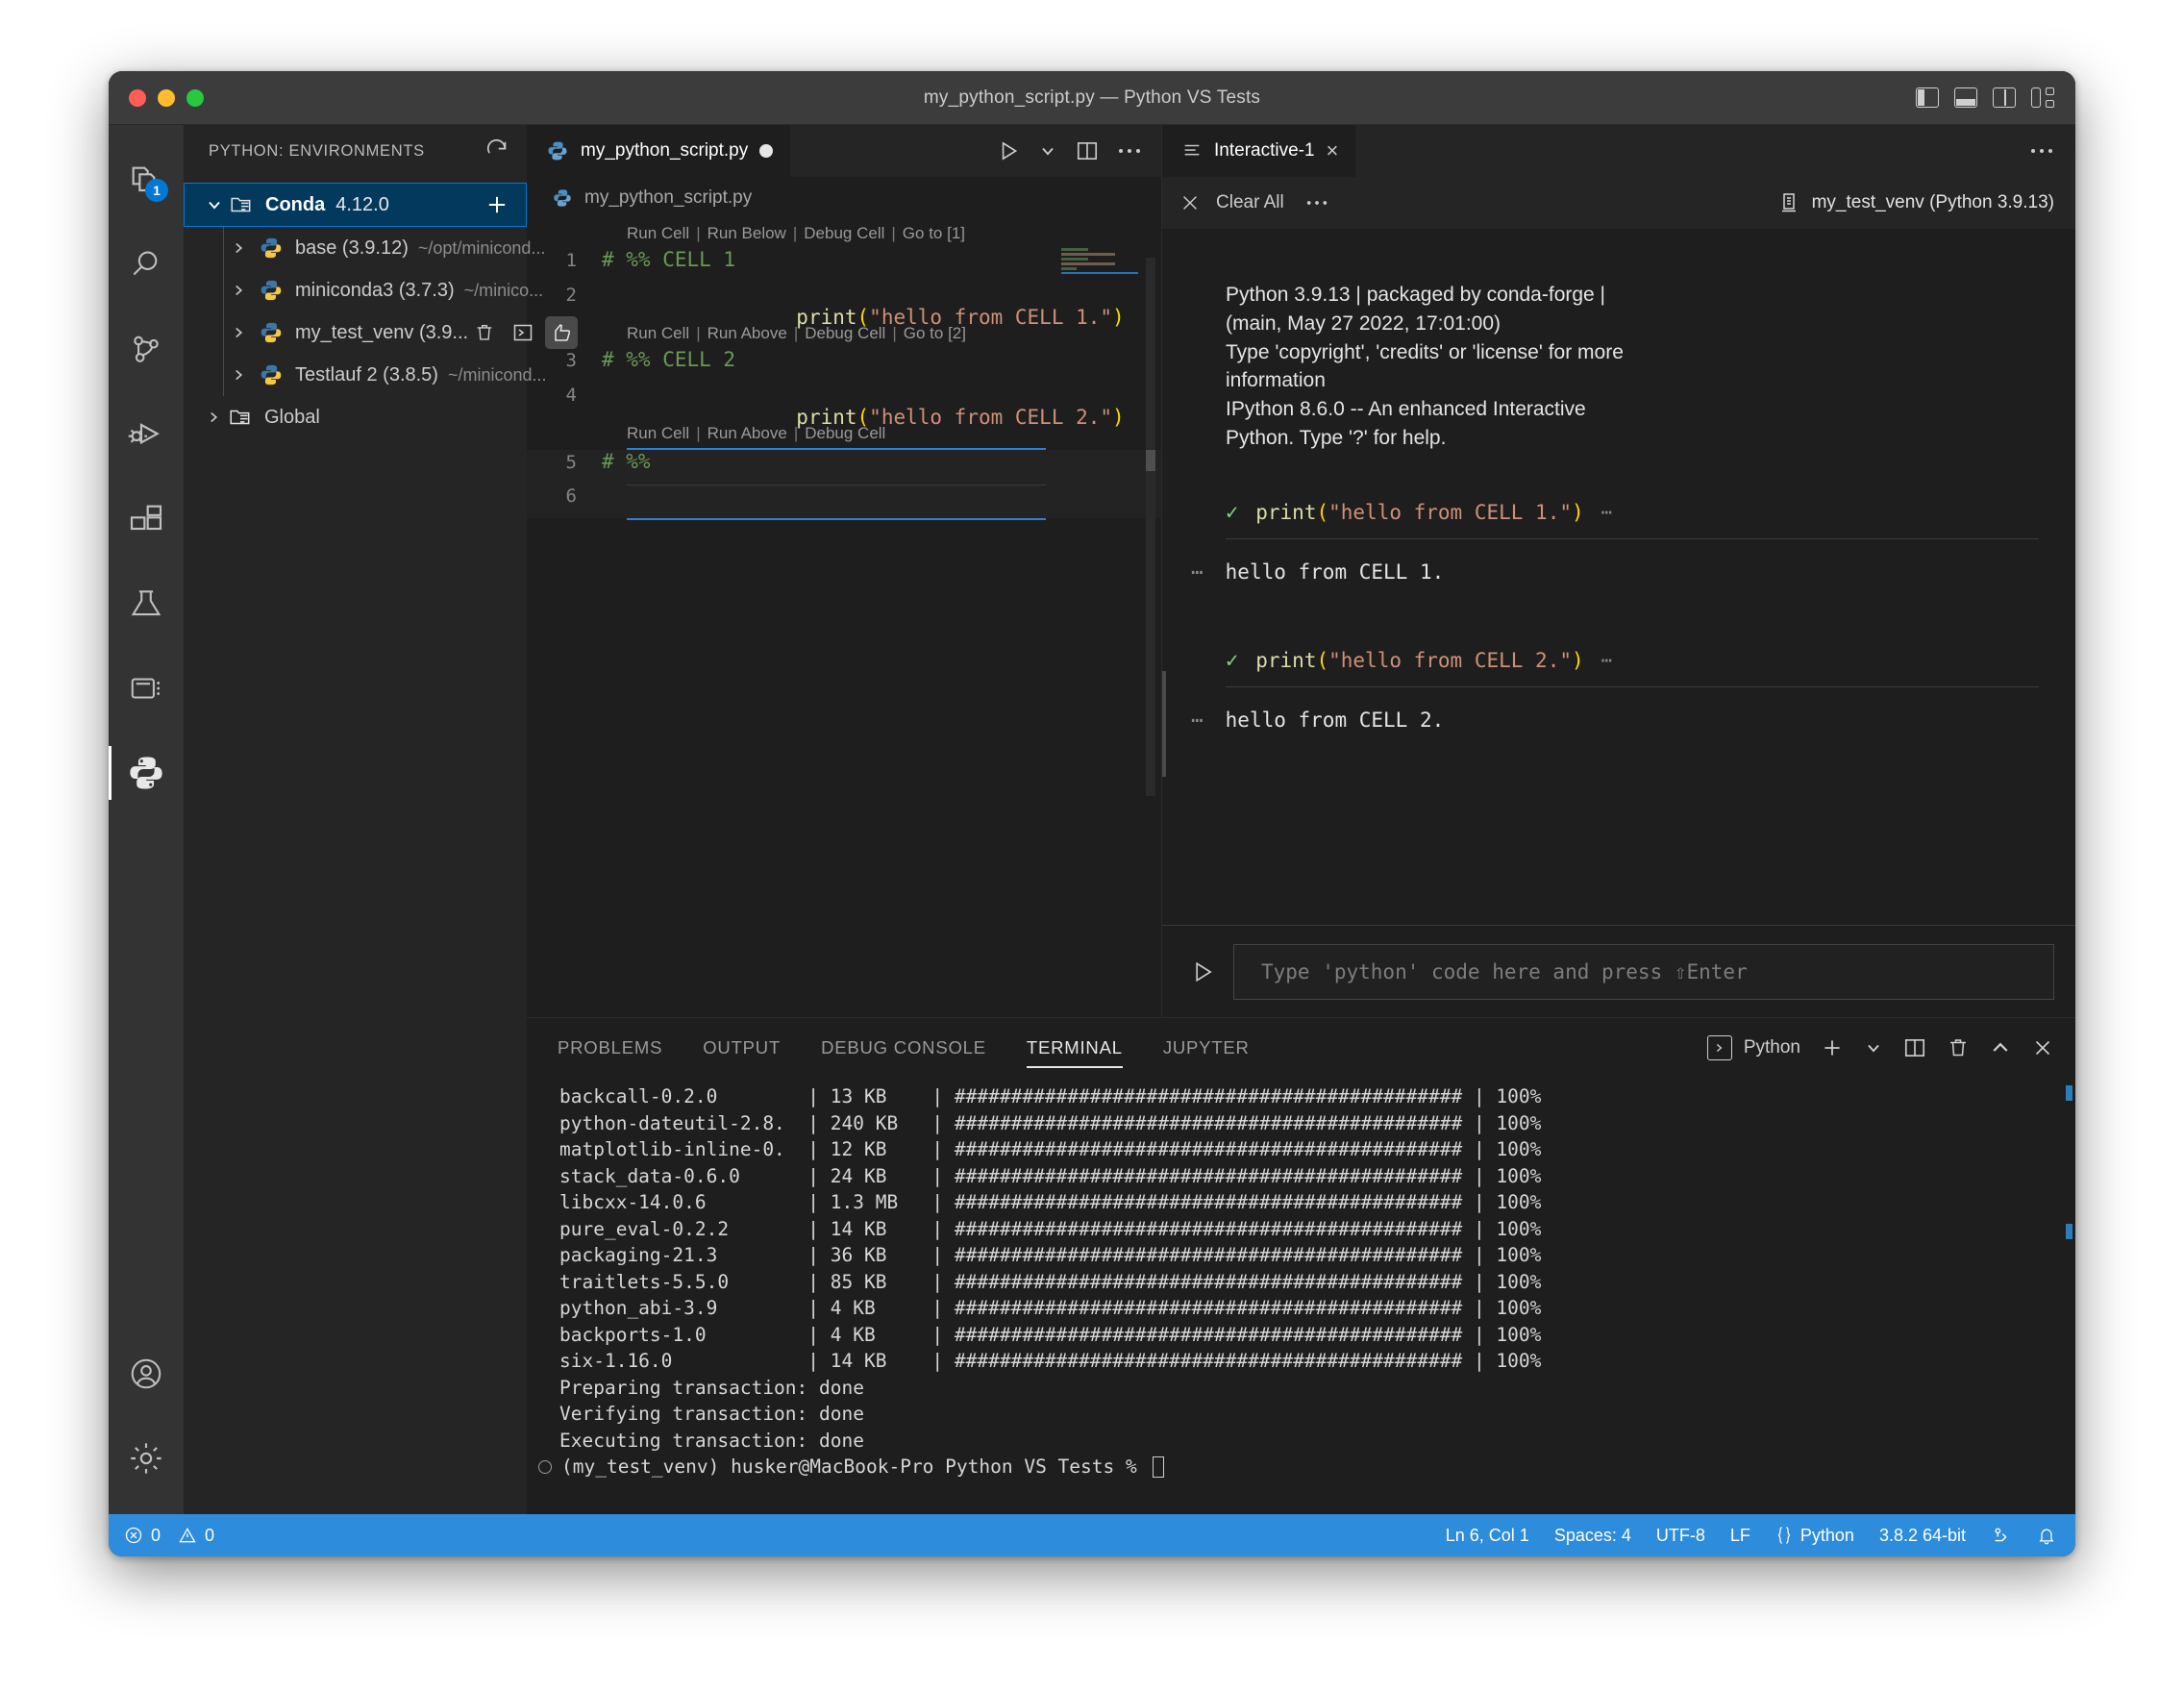 Image resolution: width=2184 pixels, height=1692 pixels. What do you see at coordinates (844, 467) in the screenshot?
I see `code-line-5: 5 # %%` at bounding box center [844, 467].